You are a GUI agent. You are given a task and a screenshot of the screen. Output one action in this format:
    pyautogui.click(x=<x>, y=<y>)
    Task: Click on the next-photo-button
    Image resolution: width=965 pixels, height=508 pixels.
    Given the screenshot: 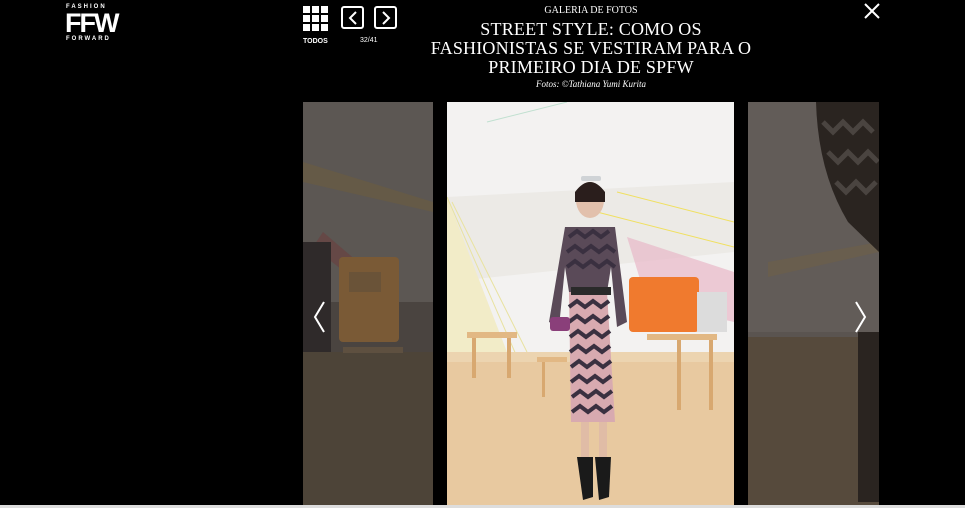 What is the action you would take?
    pyautogui.click(x=385, y=17)
    